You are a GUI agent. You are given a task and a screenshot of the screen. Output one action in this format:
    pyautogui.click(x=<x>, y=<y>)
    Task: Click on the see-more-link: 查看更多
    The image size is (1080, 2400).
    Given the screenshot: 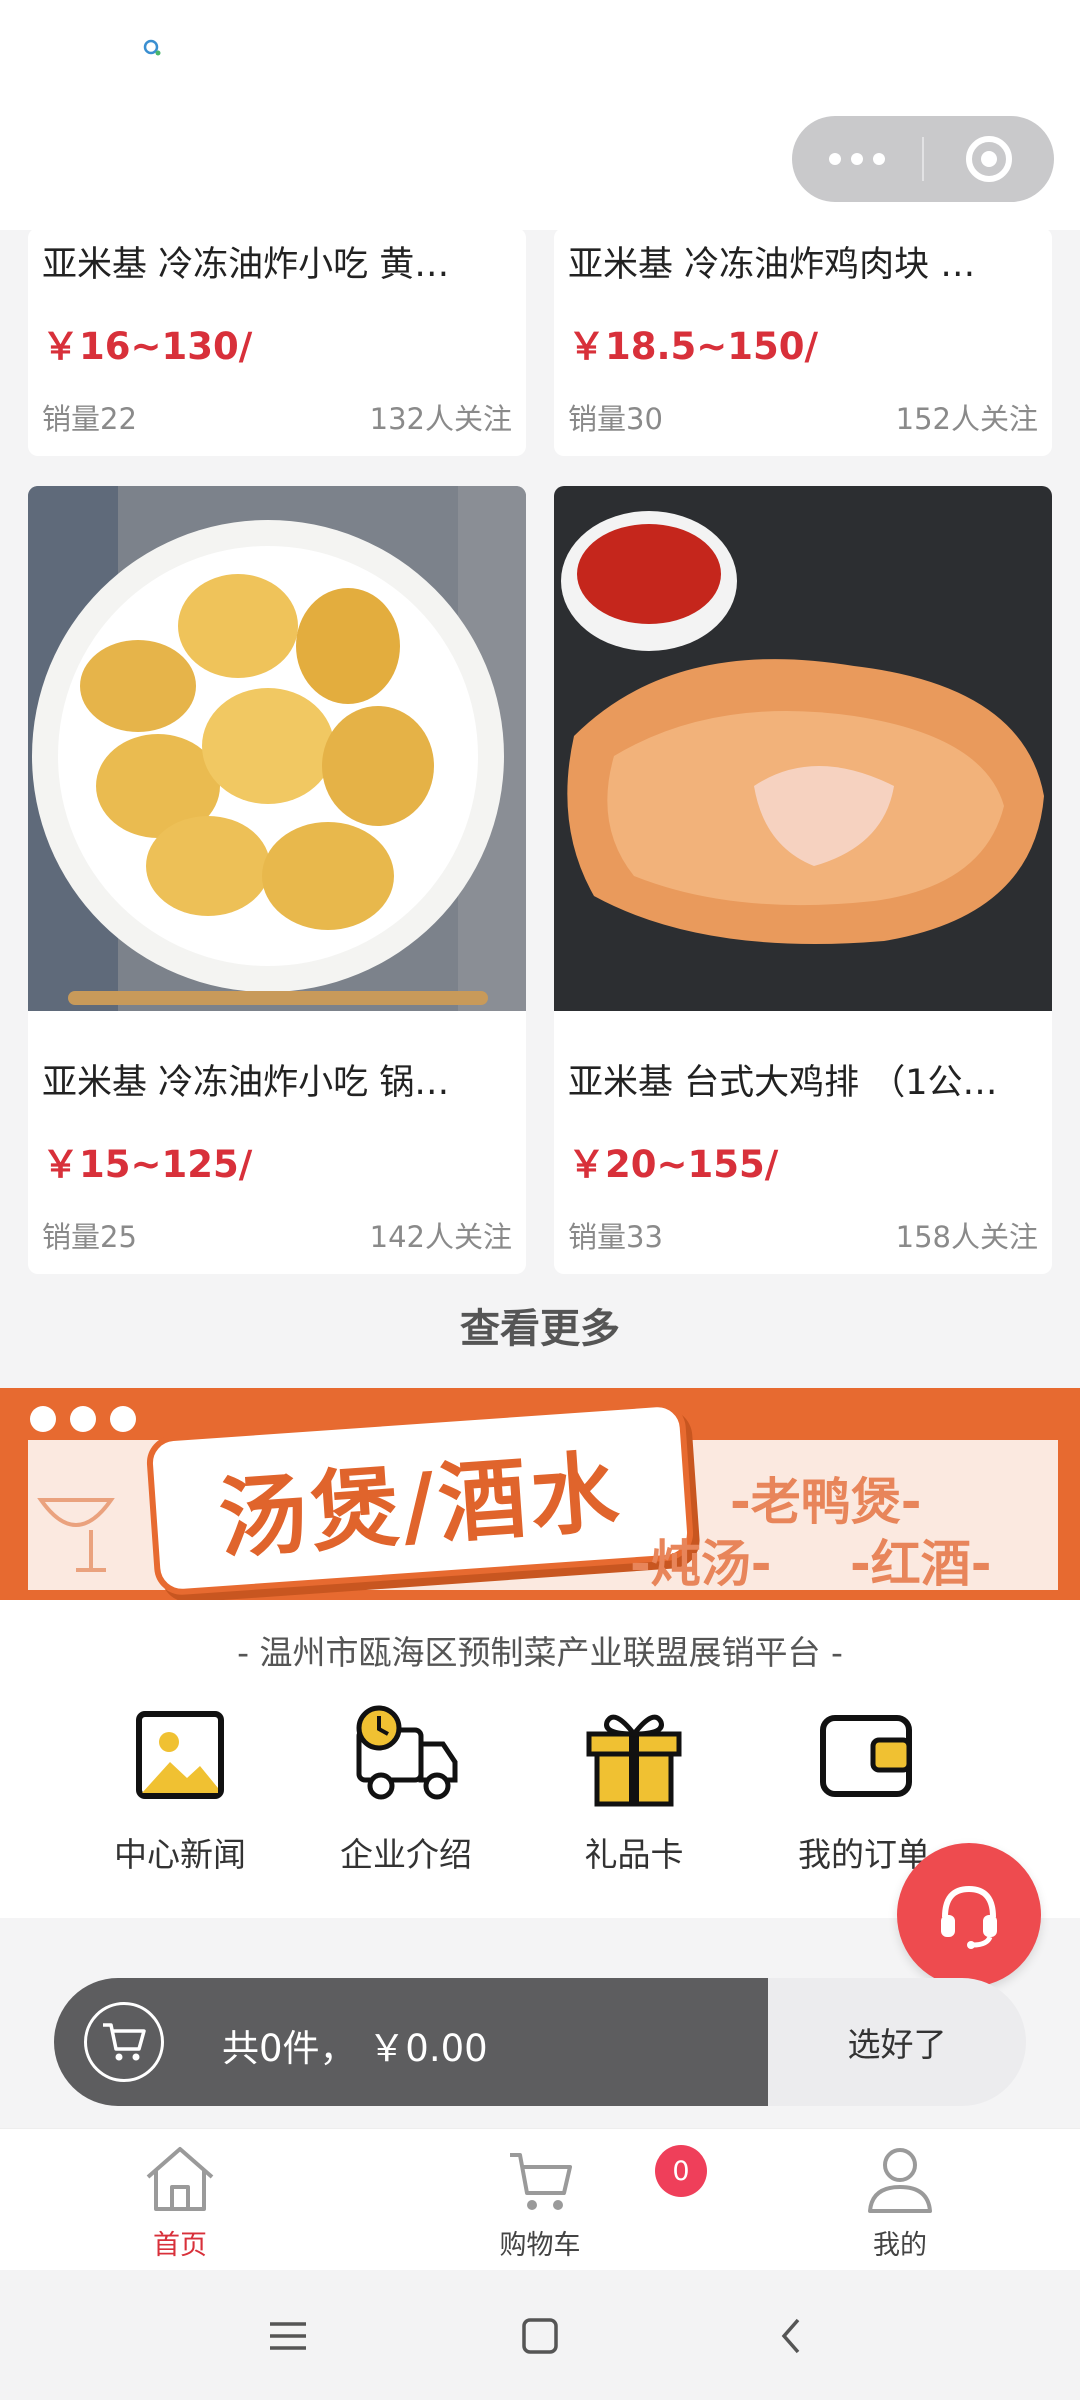 What is the action you would take?
    pyautogui.click(x=540, y=1325)
    